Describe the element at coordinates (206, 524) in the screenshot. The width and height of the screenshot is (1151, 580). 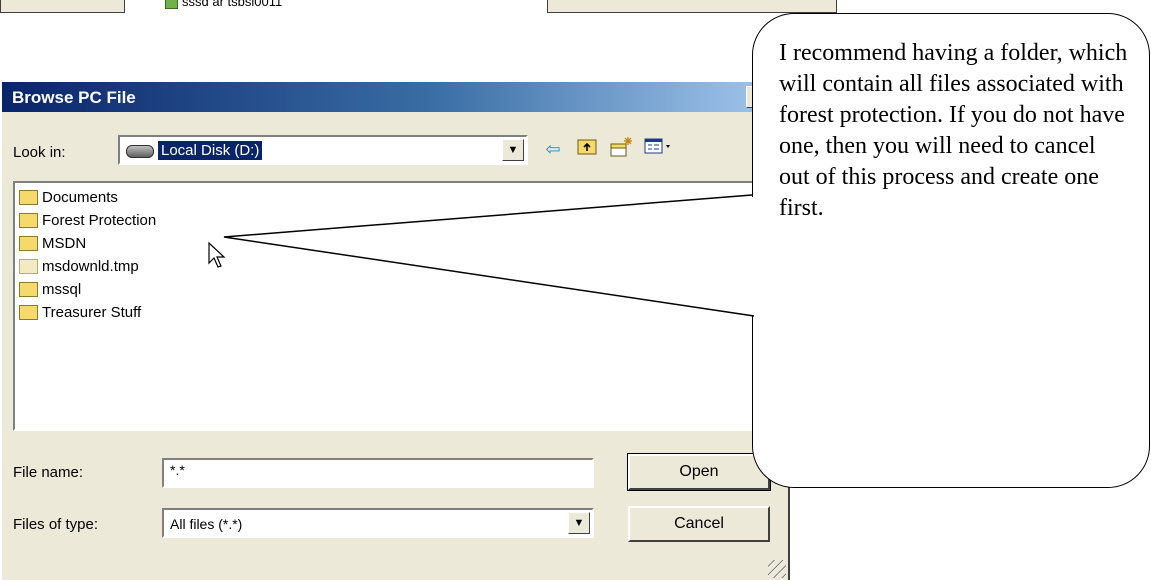
I see `files-of-type-value: All files (*.*)` at that location.